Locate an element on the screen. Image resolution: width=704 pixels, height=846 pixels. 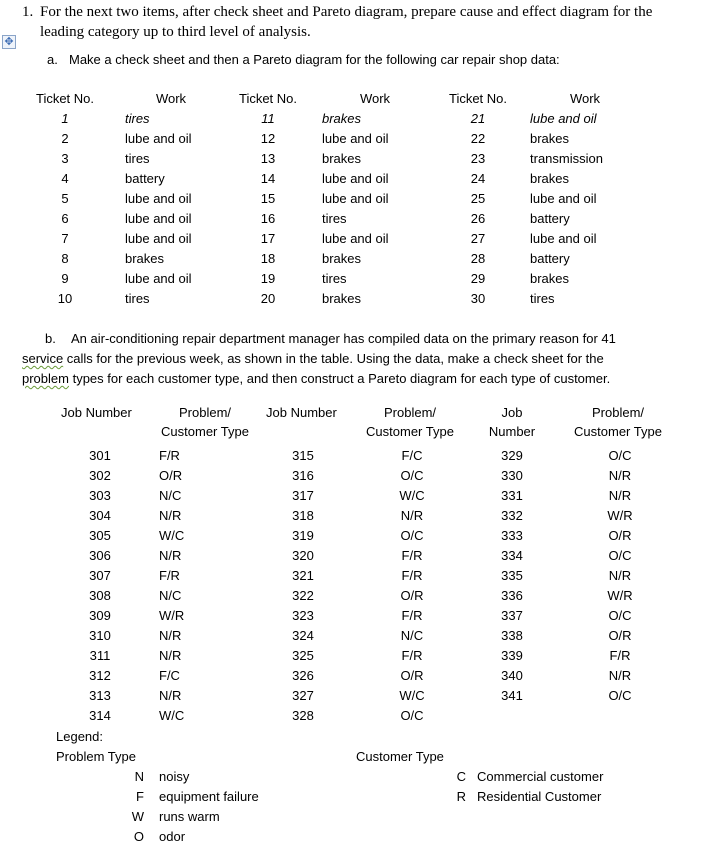
ticket-number: 12 is located at coordinates (268, 138).